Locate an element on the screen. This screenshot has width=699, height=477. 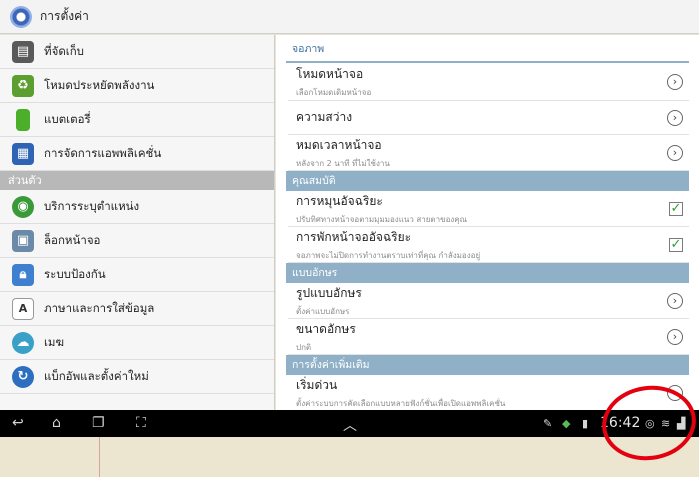
sidebar-item-language: A ภาษาและการใส่ข้อมูล is located at coordinates (137, 309).